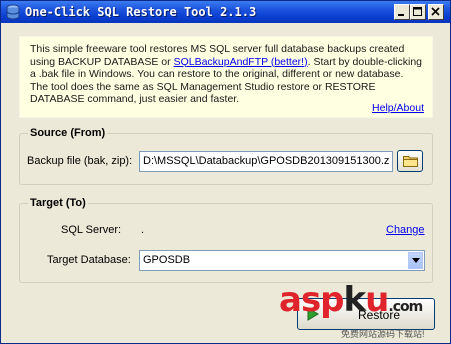 The width and height of the screenshot is (451, 344). Describe the element at coordinates (143, 230) in the screenshot. I see `sql-server-value: .` at that location.